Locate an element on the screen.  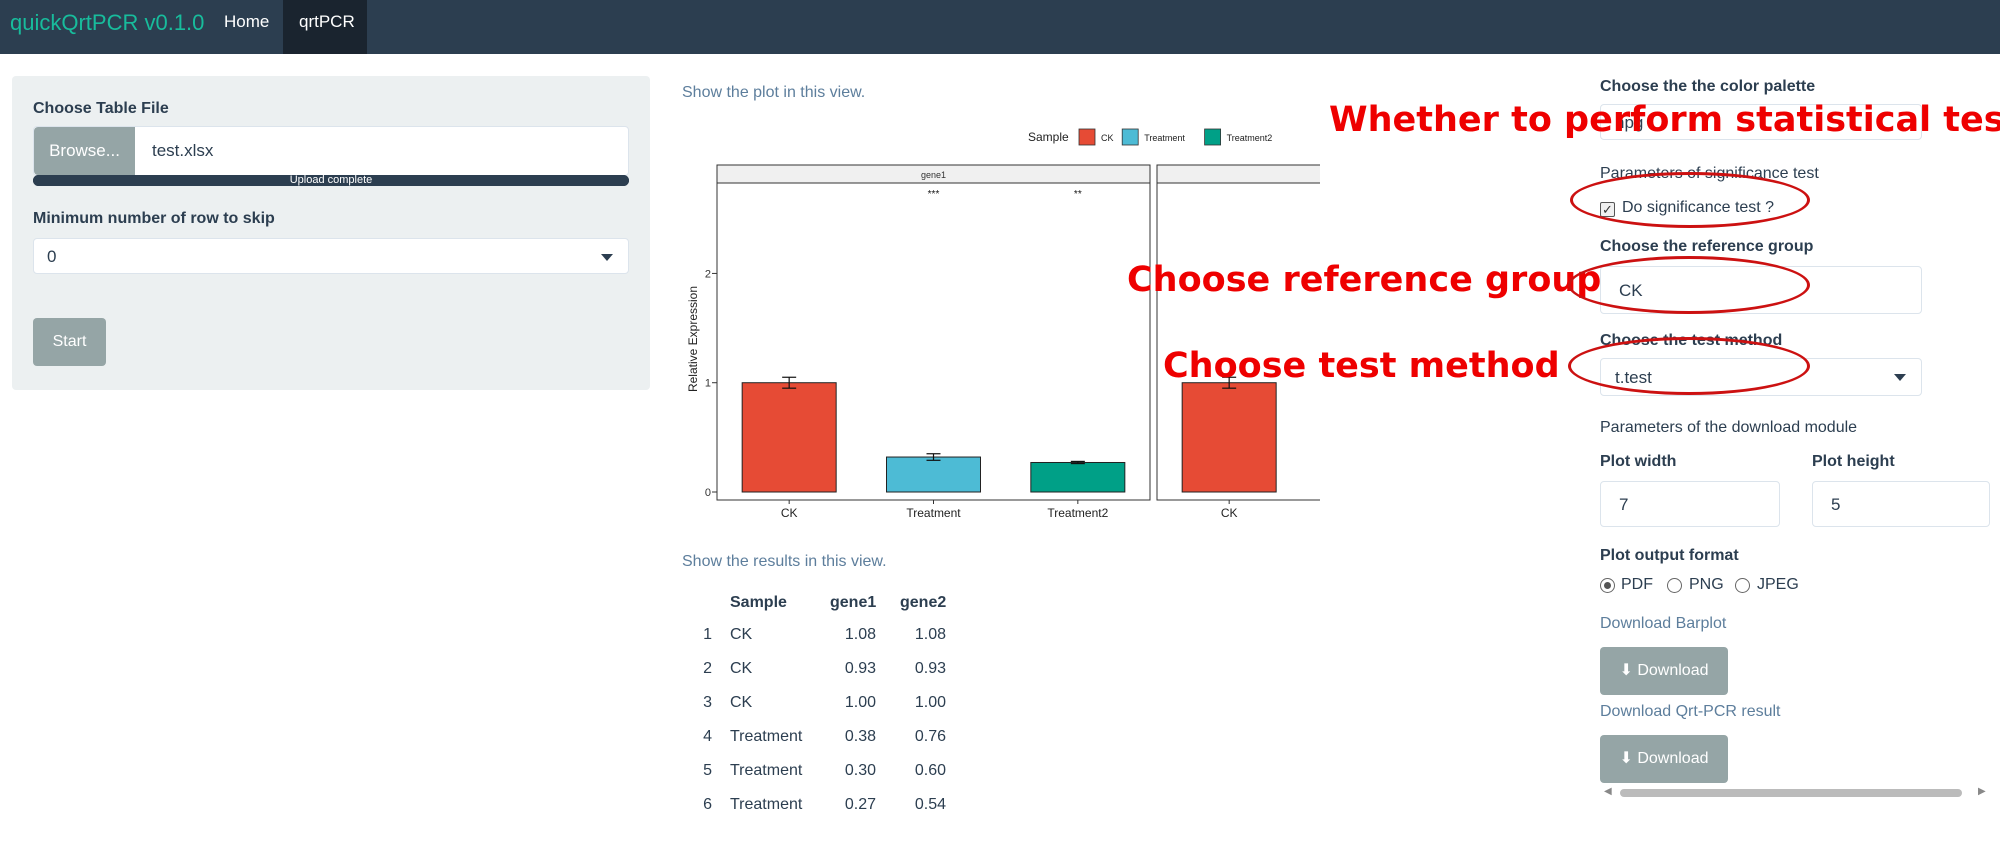
ref-group-label: Choose the reference group is located at coordinates (1707, 246).